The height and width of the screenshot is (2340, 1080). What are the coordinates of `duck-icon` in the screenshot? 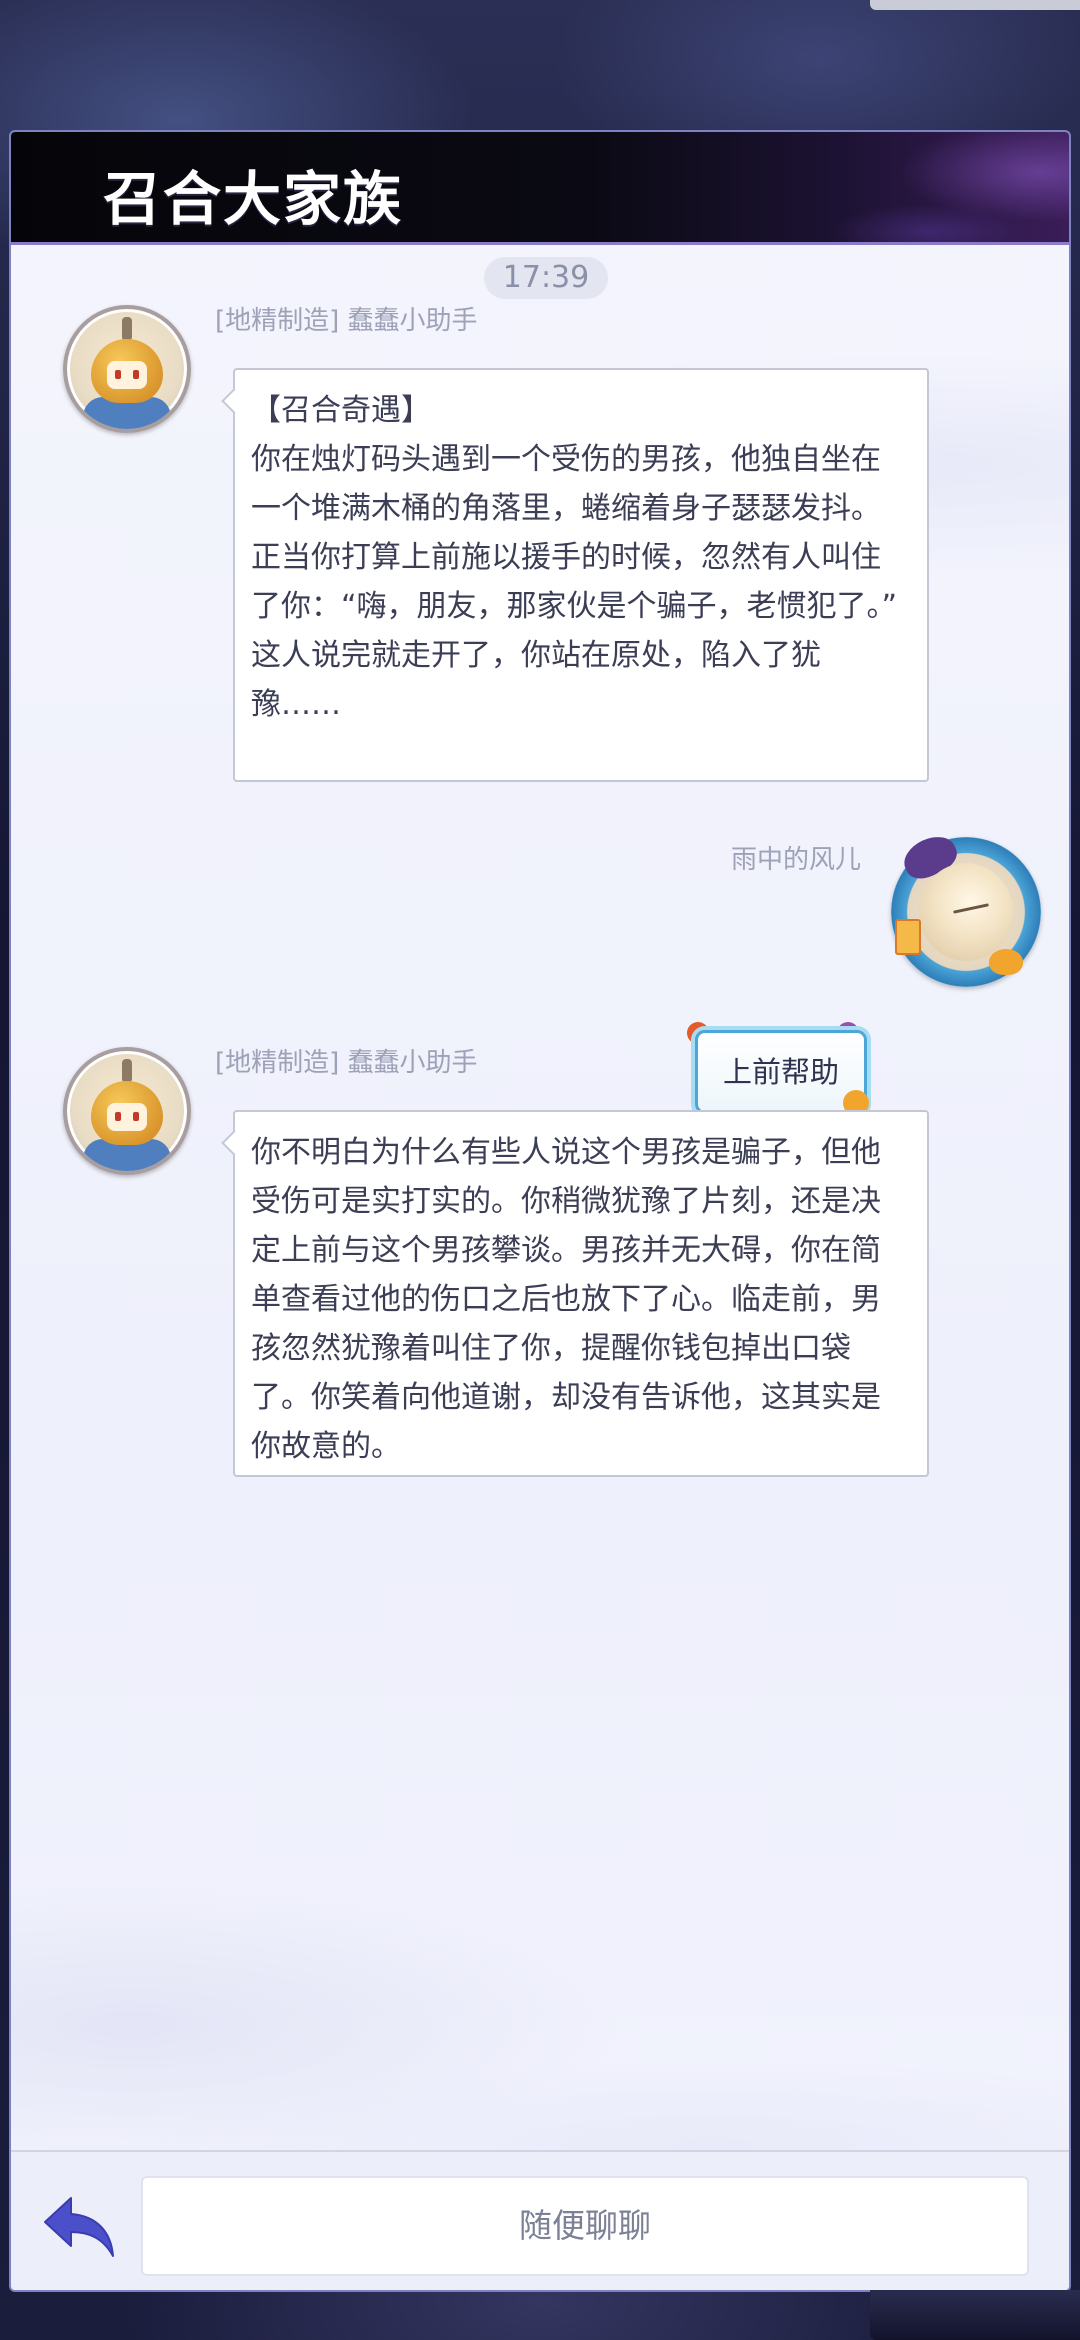 It's located at (1006, 962).